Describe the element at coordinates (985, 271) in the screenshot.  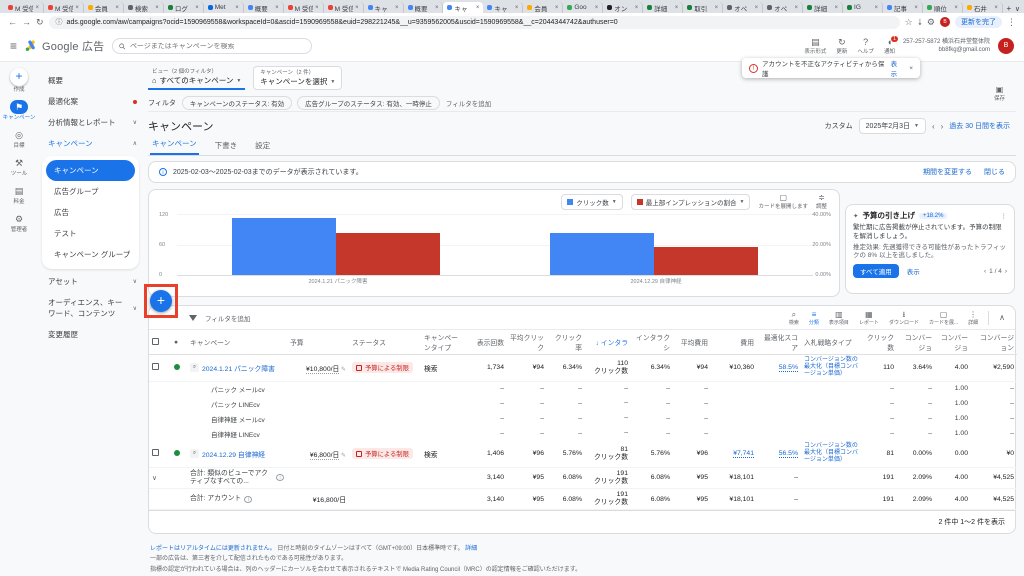
I see `pager-prev-icon: ‹` at that location.